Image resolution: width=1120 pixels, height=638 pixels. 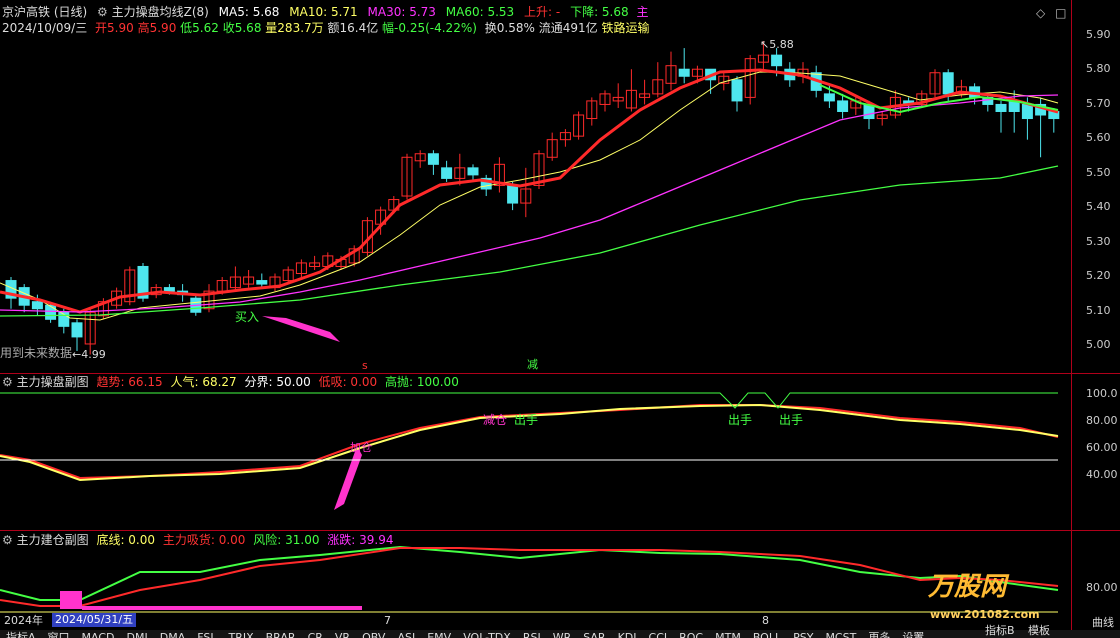 What do you see at coordinates (421, 382) in the screenshot?
I see `sub1-high-sell: 高抛: 100.00` at bounding box center [421, 382].